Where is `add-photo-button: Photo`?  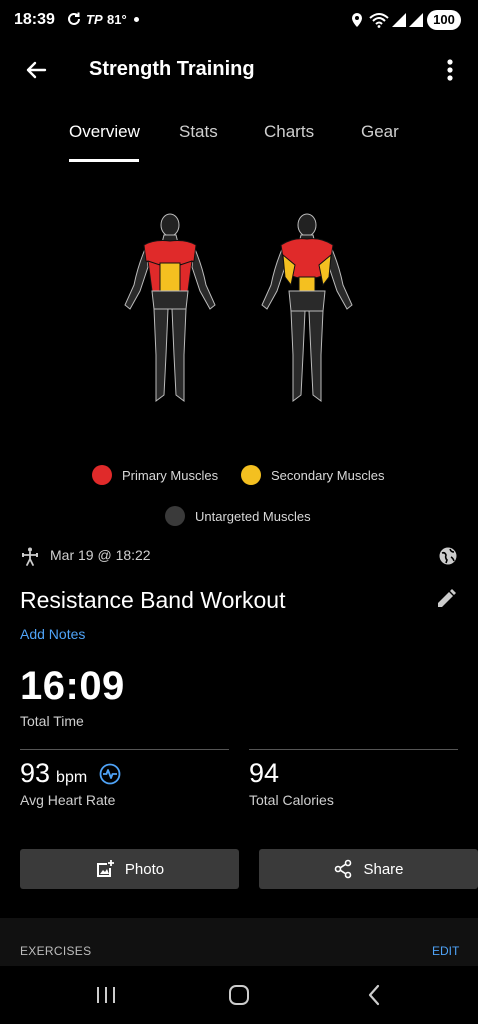 add-photo-button: Photo is located at coordinates (129, 869).